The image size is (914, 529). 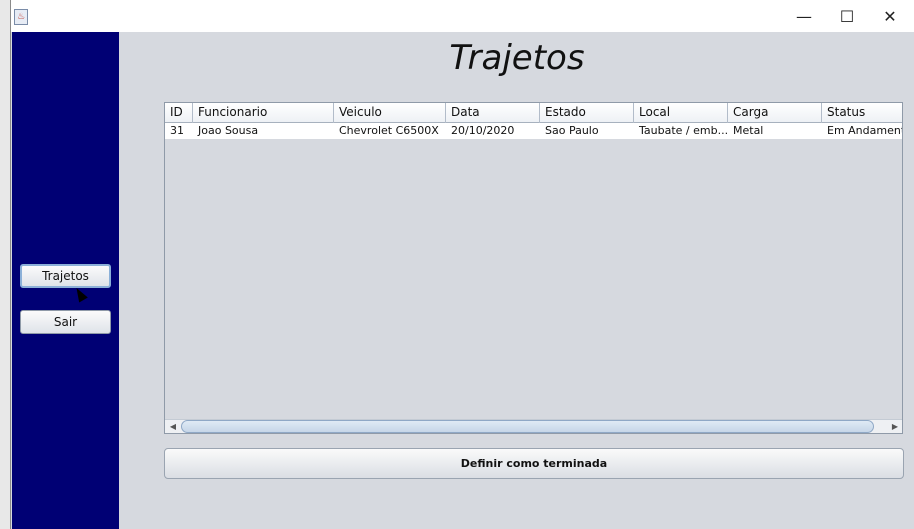 I want to click on horizontal-scrollbar: ◀ ▶, so click(x=533, y=426).